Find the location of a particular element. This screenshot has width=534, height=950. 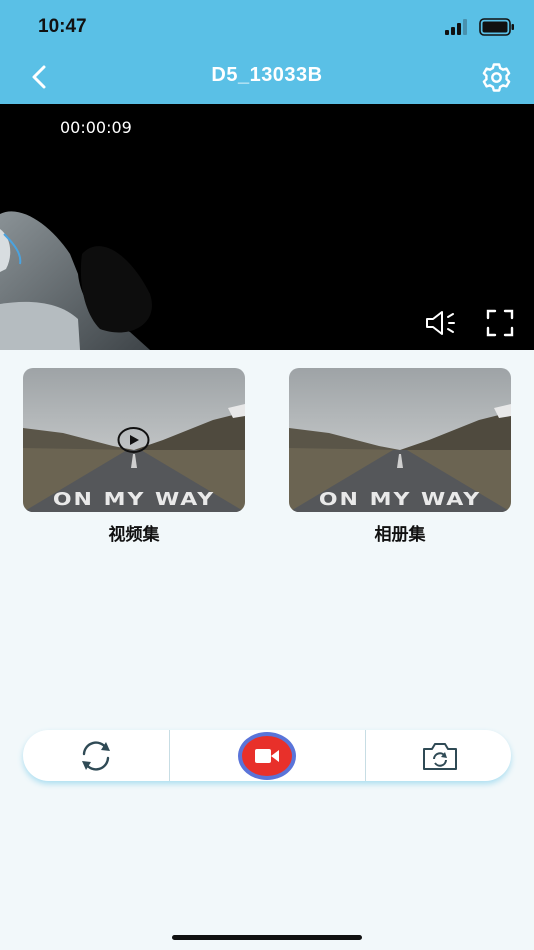

video-gallery-tile: ON MY WAY is located at coordinates (134, 440).